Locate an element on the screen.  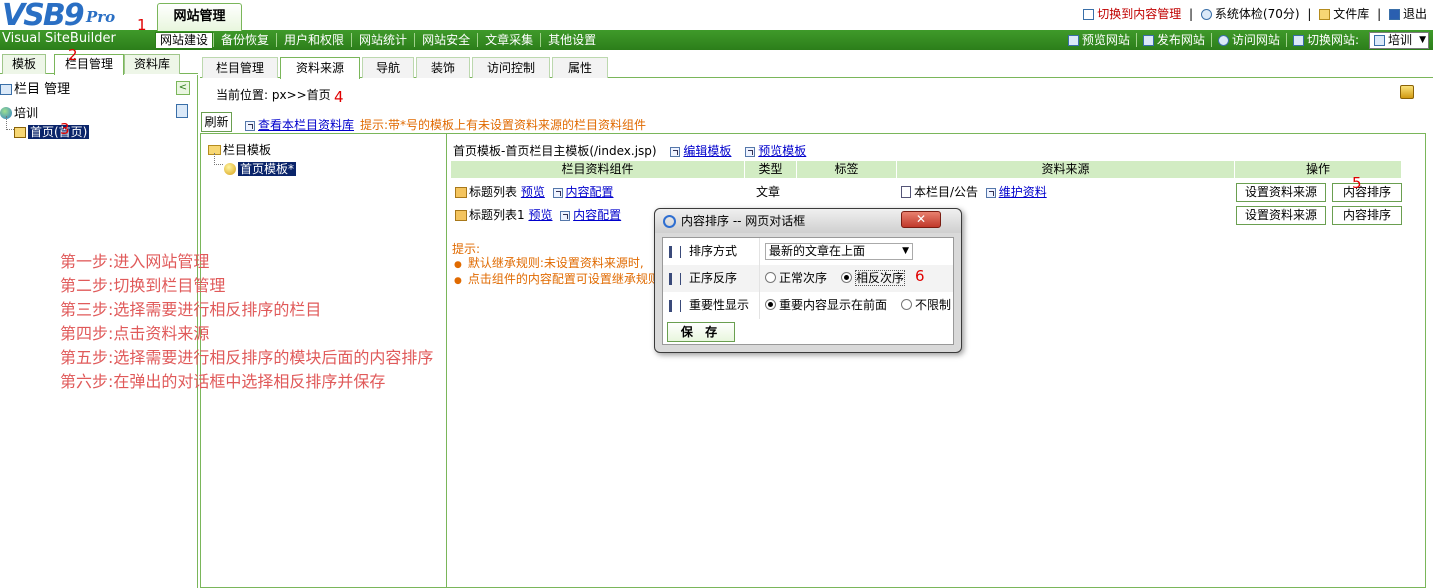
importance-row: 重要性显示 重要内容显示在前面 不限制 is located at coordinates (808, 305).